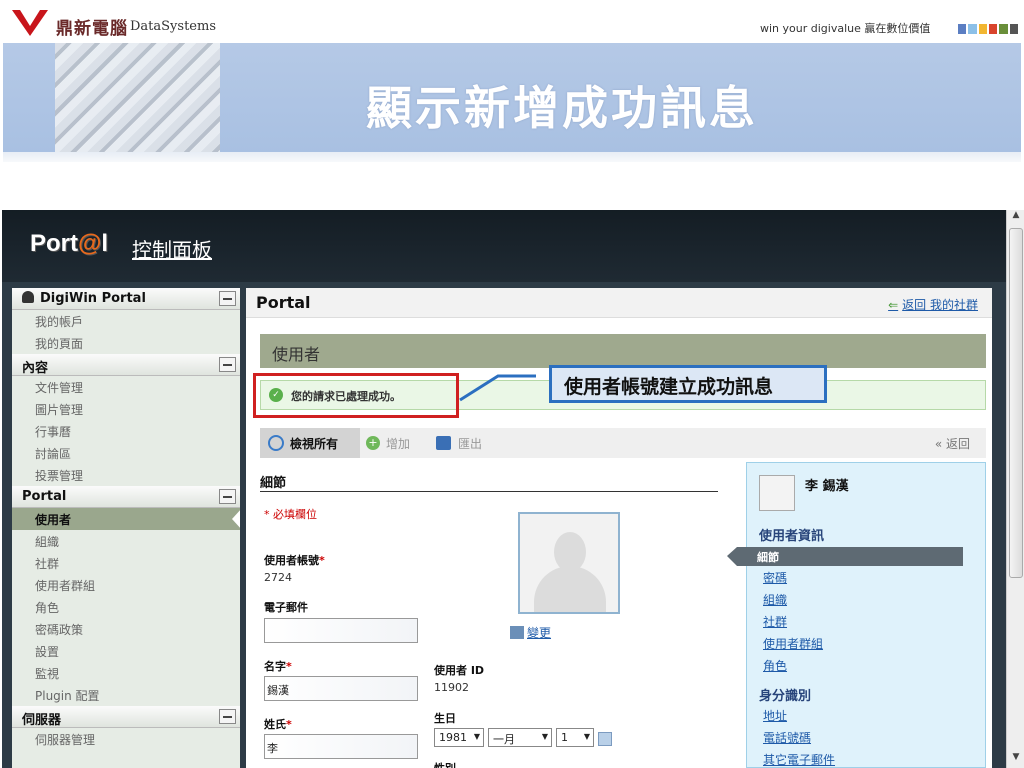 This screenshot has width=1024, height=768. Describe the element at coordinates (775, 577) in the screenshot. I see `nav-item-password: 密碼` at that location.